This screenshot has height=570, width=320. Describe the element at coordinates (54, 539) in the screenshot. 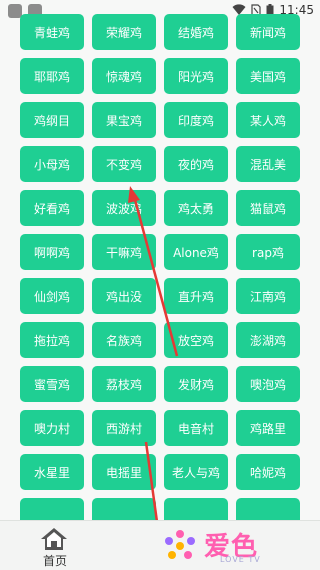

I see `home-icon` at that location.